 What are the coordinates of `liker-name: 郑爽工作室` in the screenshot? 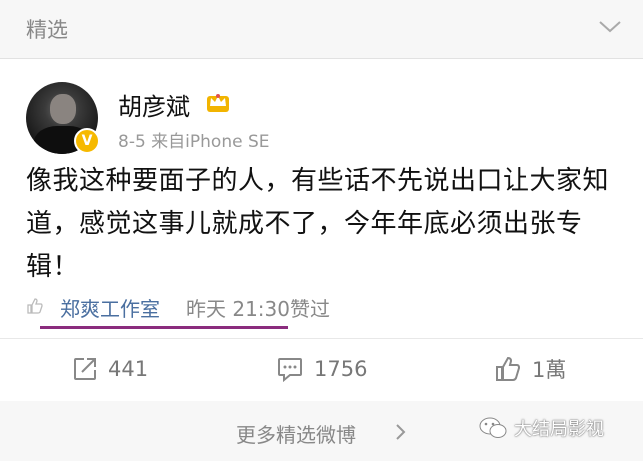 It's located at (110, 307).